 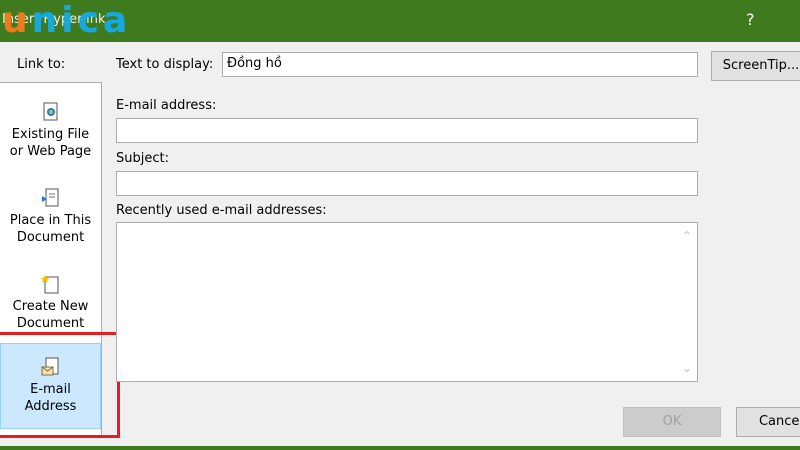 What do you see at coordinates (687, 368) in the screenshot?
I see `chevron-down-icon: ⌄` at bounding box center [687, 368].